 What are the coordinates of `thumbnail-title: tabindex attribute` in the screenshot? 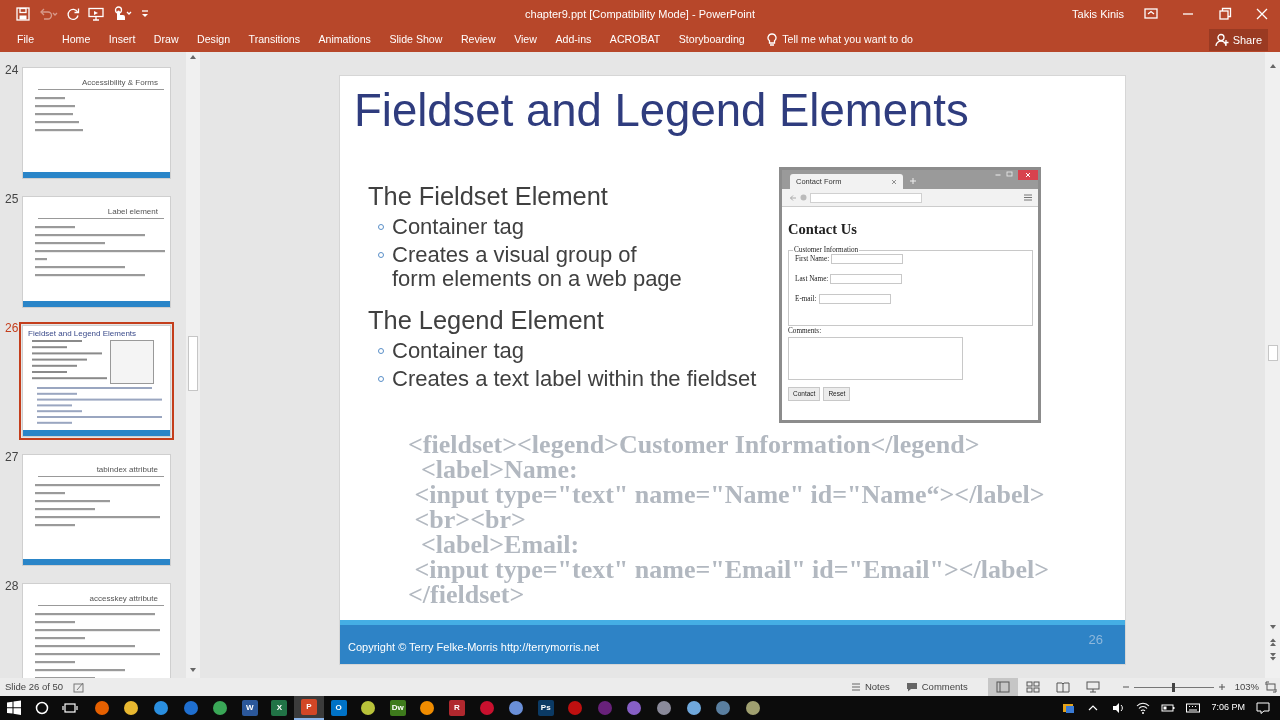 It's located at (101, 466).